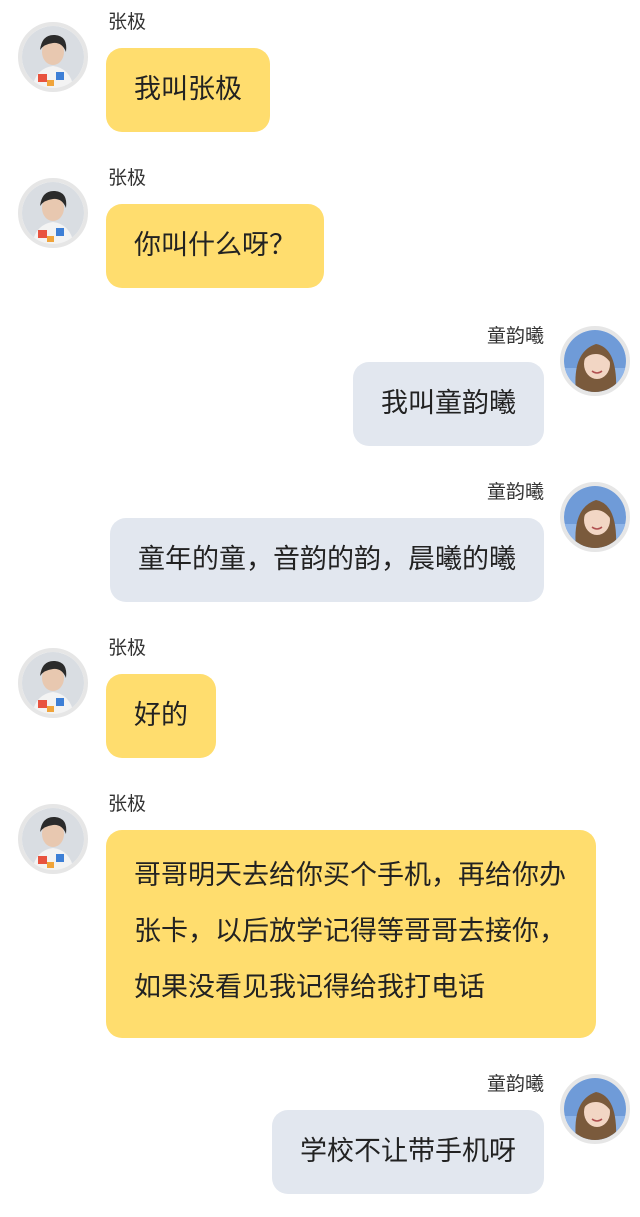 The width and height of the screenshot is (640, 1217). Describe the element at coordinates (320, 701) in the screenshot. I see `chat-message: 张极 好的` at that location.